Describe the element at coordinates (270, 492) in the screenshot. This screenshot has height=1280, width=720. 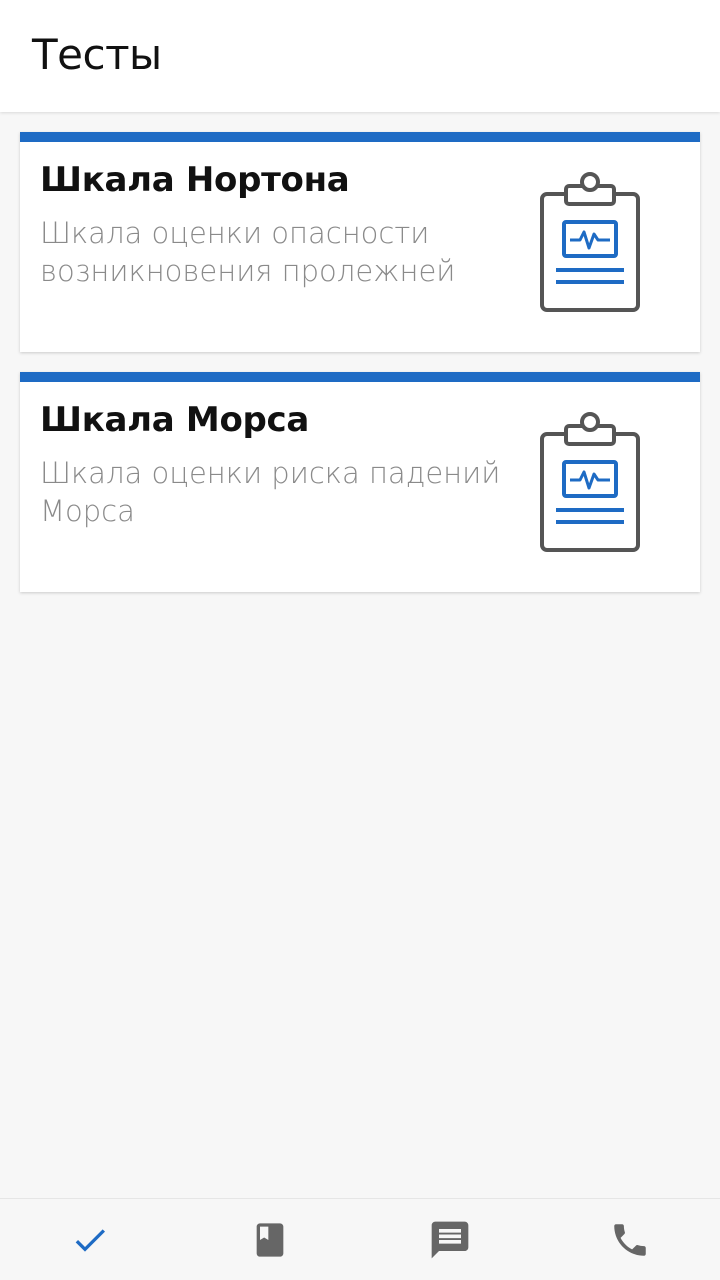
I see `test-card-description: Шкала оценки риска падений Морса` at that location.